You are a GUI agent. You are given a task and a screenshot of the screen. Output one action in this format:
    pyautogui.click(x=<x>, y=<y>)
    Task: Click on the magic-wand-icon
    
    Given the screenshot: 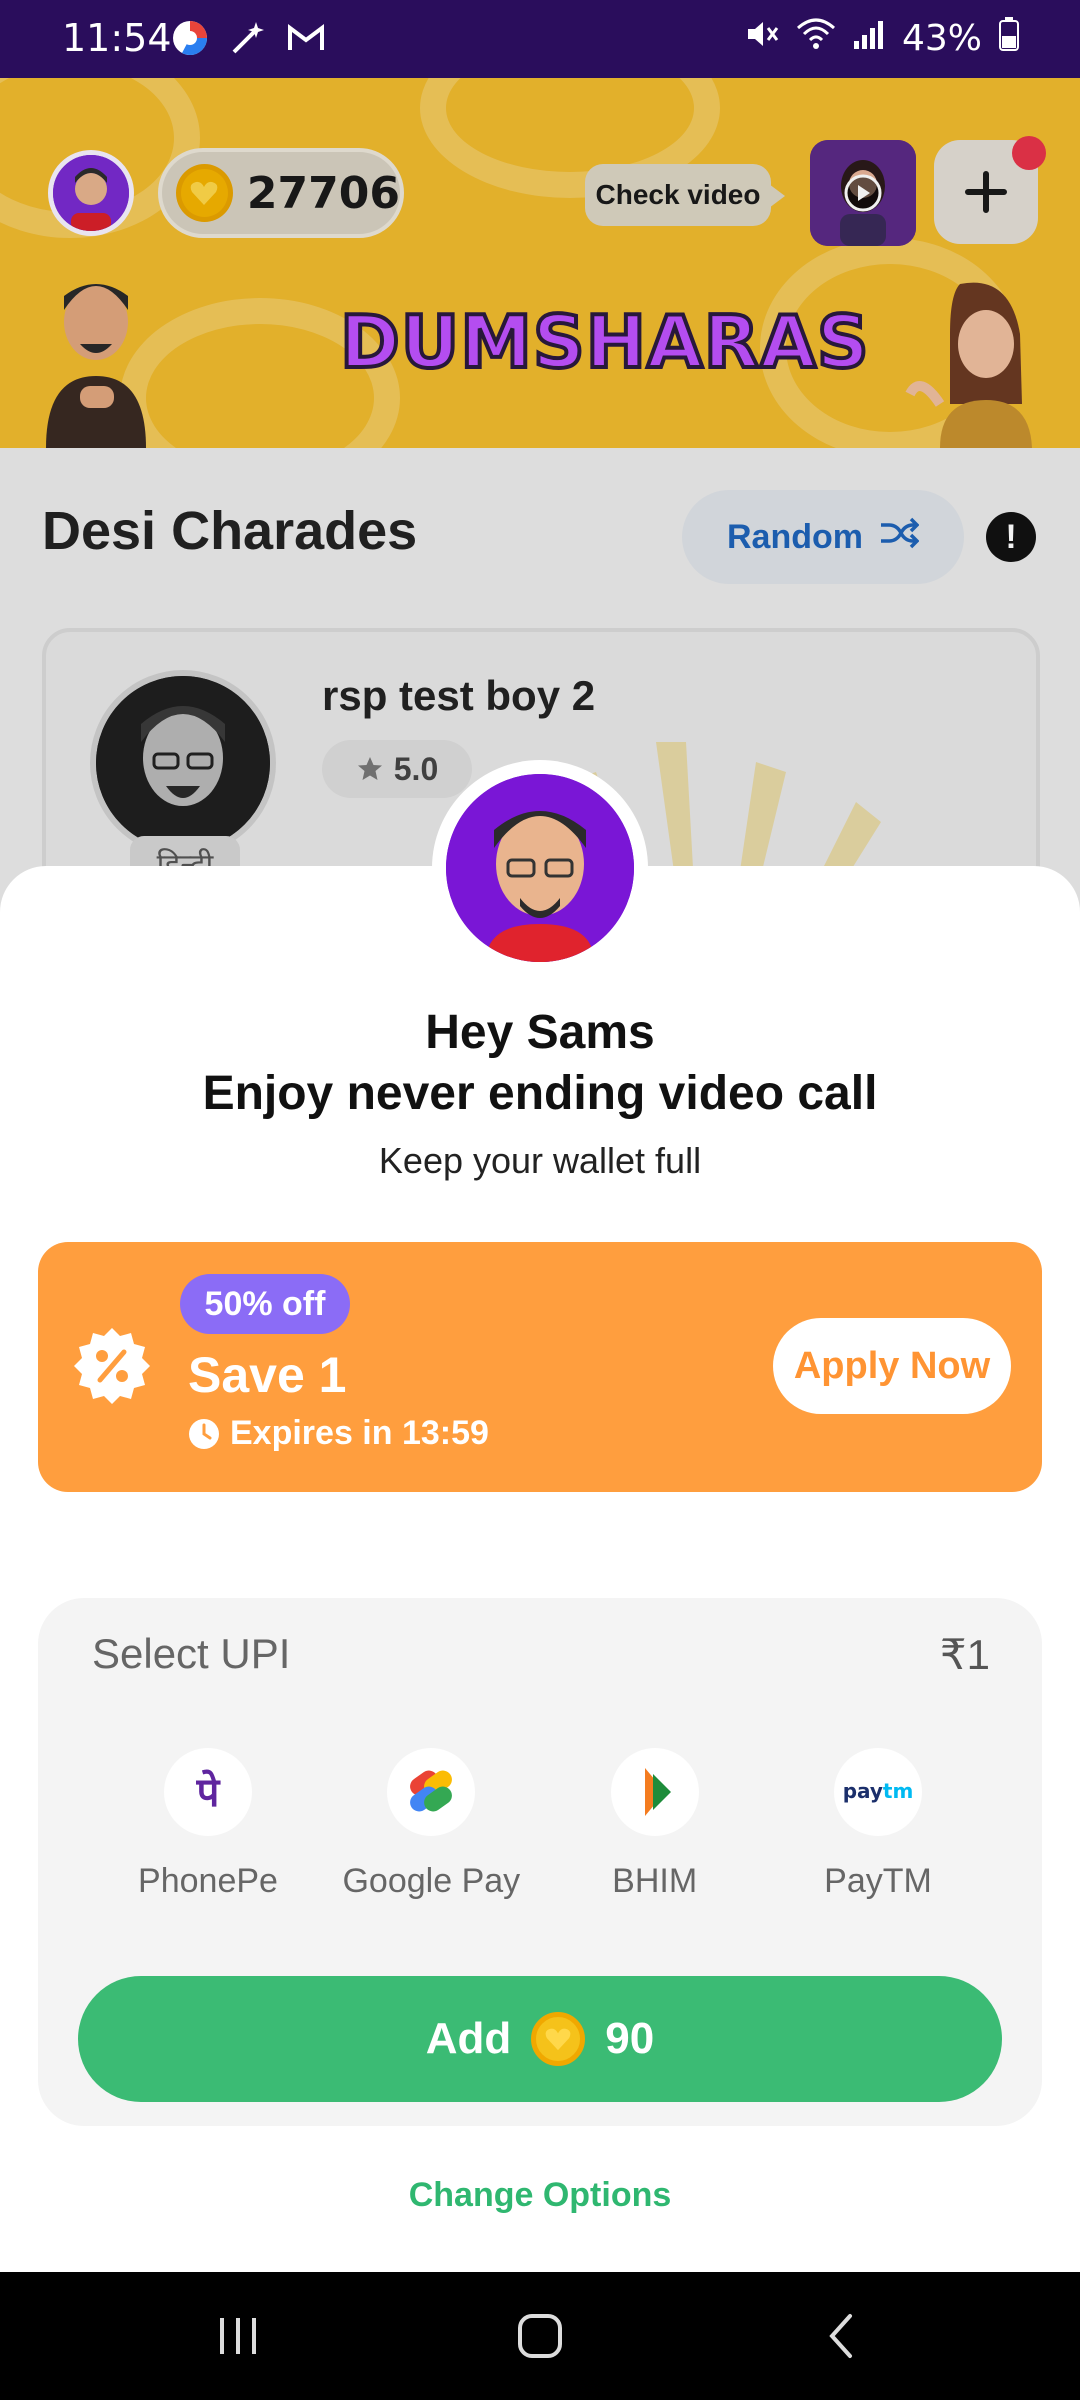 What is the action you would take?
    pyautogui.click(x=248, y=40)
    